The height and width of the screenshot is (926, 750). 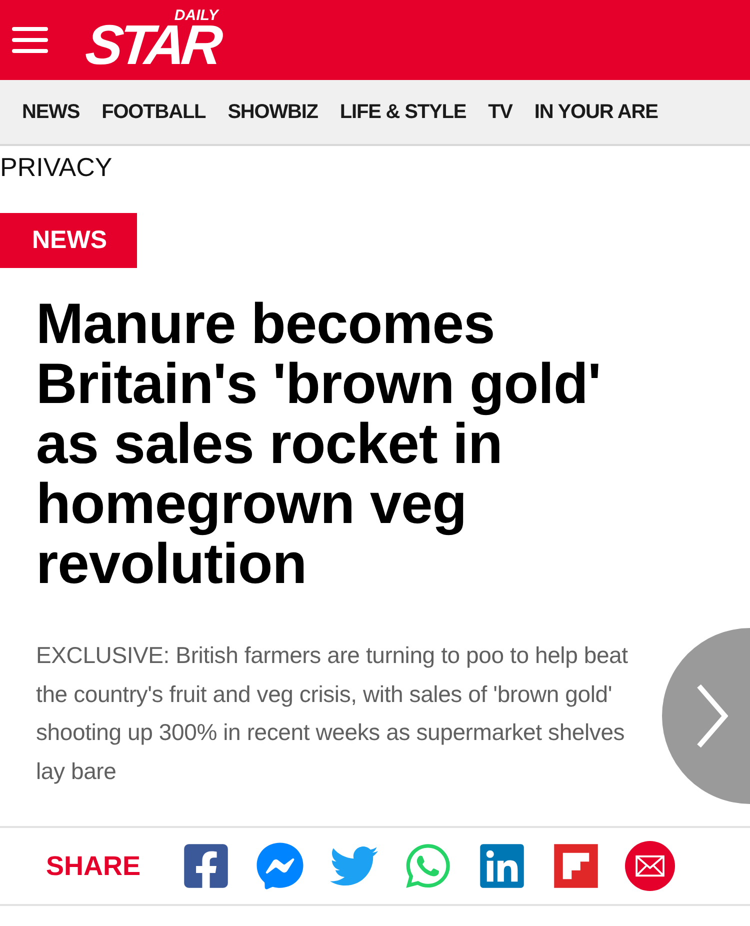 I want to click on logo-text: DAILY, so click(x=196, y=15).